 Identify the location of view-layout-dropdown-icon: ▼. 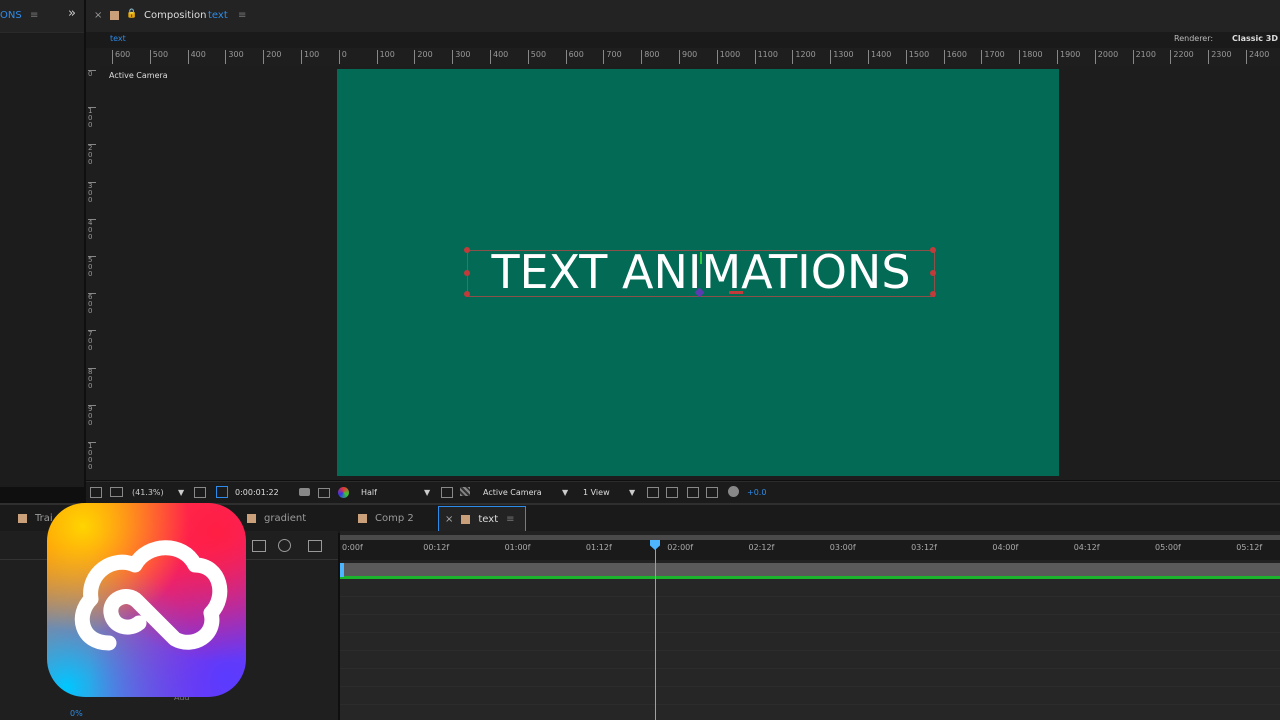
(632, 492).